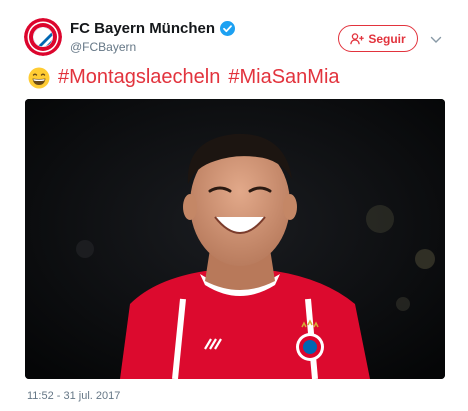 The height and width of the screenshot is (411, 468). I want to click on display-name: FC Bayern München, so click(142, 28).